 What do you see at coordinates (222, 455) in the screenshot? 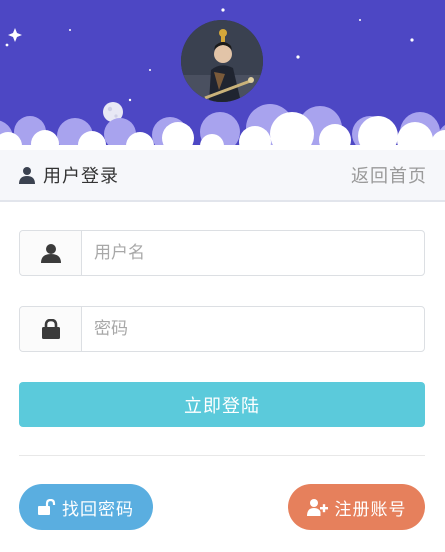
I see `divider` at bounding box center [222, 455].